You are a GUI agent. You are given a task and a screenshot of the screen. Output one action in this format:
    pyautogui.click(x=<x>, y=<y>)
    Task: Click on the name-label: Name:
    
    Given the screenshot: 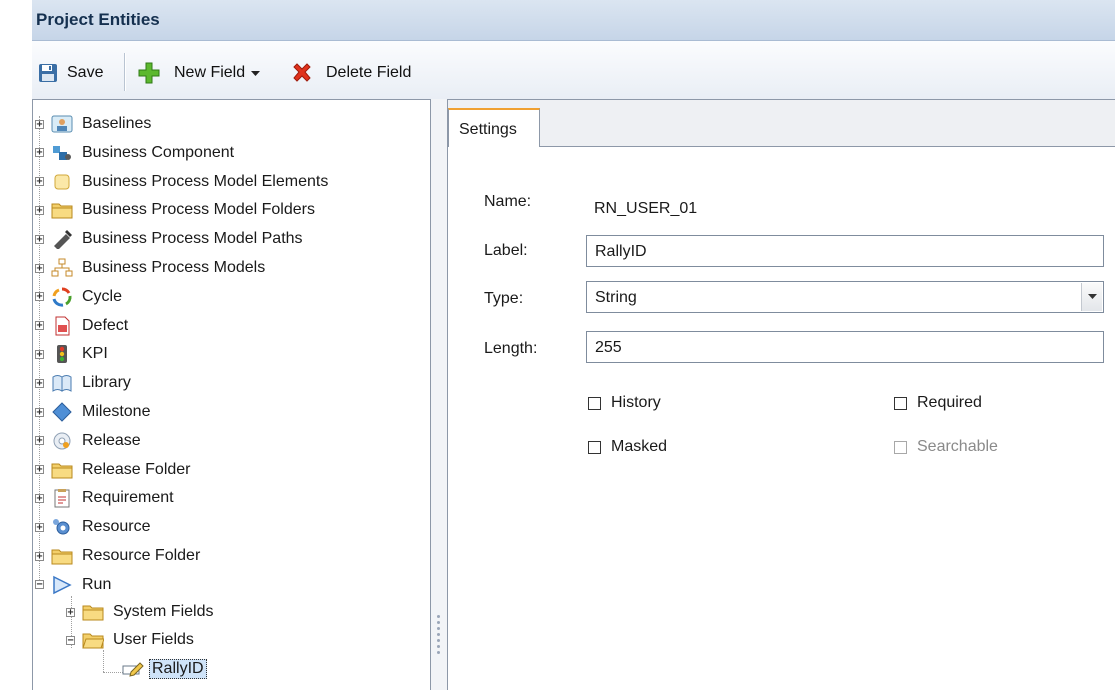 What is the action you would take?
    pyautogui.click(x=508, y=201)
    